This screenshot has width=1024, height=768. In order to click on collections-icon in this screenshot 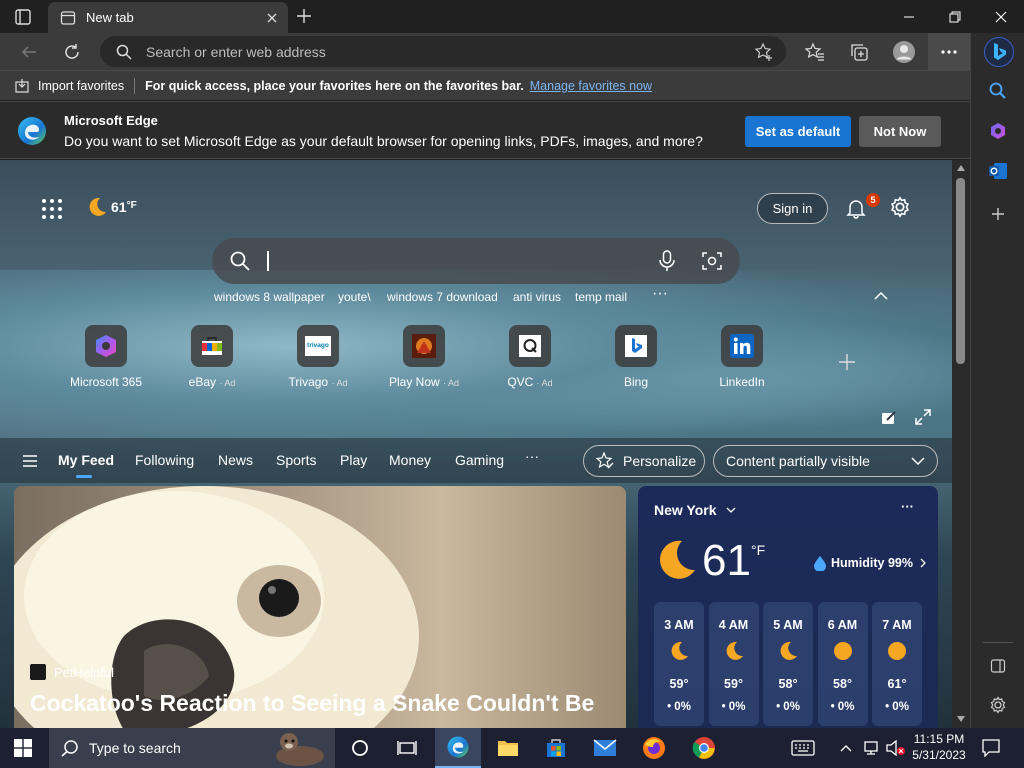, I will do `click(859, 52)`.